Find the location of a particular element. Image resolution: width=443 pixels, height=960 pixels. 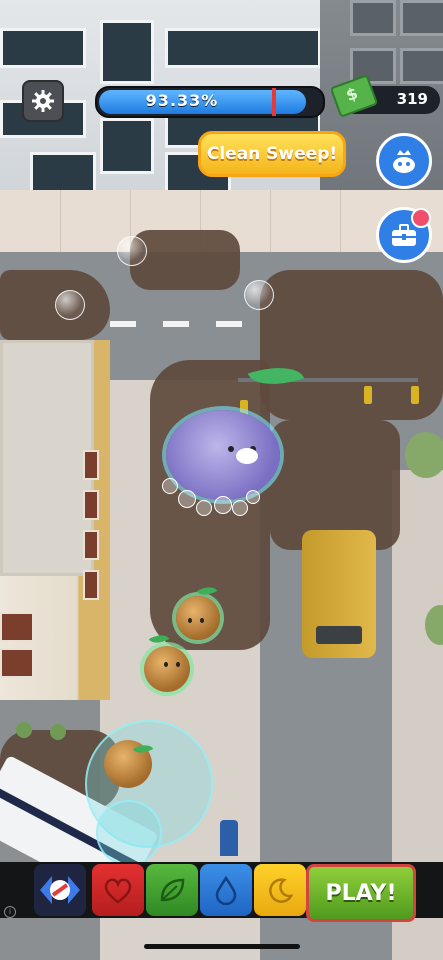

leaf-icon is located at coordinates (172, 890).